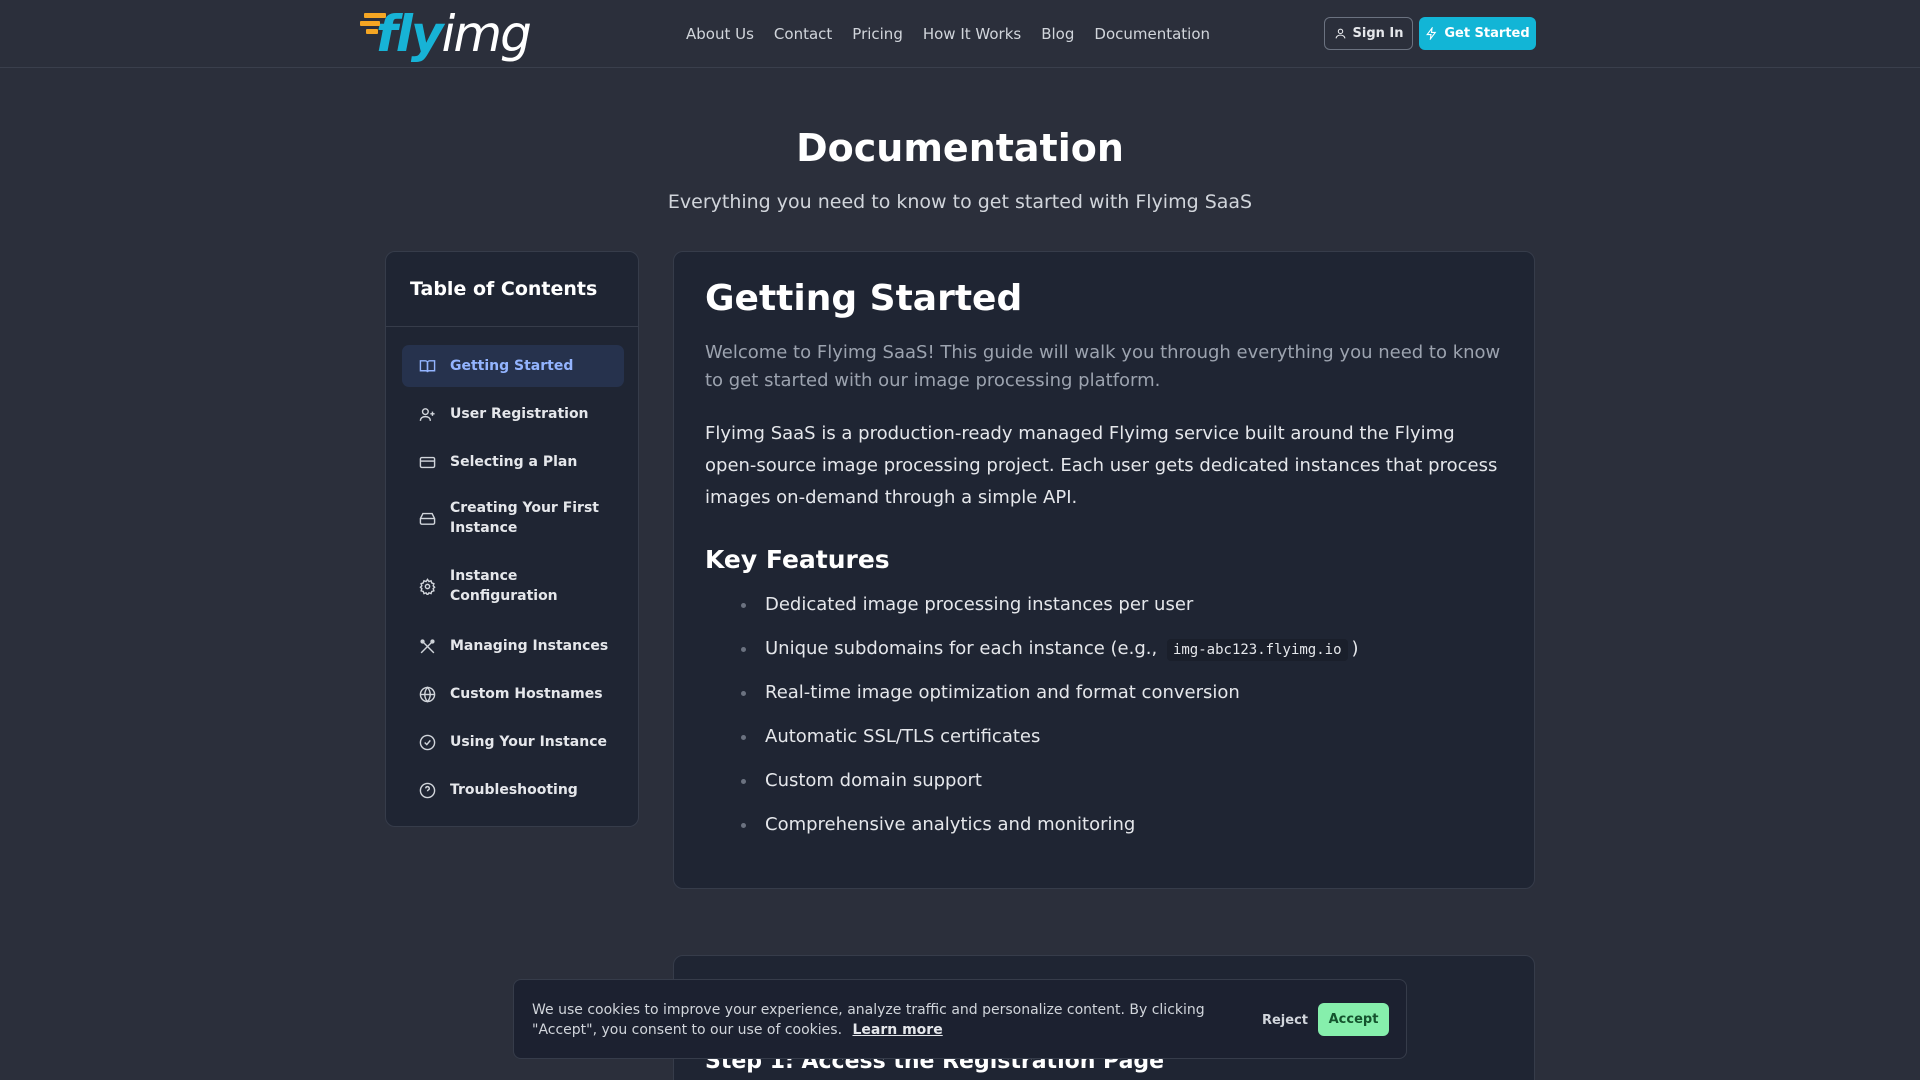 This screenshot has width=1920, height=1080. What do you see at coordinates (427, 790) in the screenshot?
I see `help-circle-icon` at bounding box center [427, 790].